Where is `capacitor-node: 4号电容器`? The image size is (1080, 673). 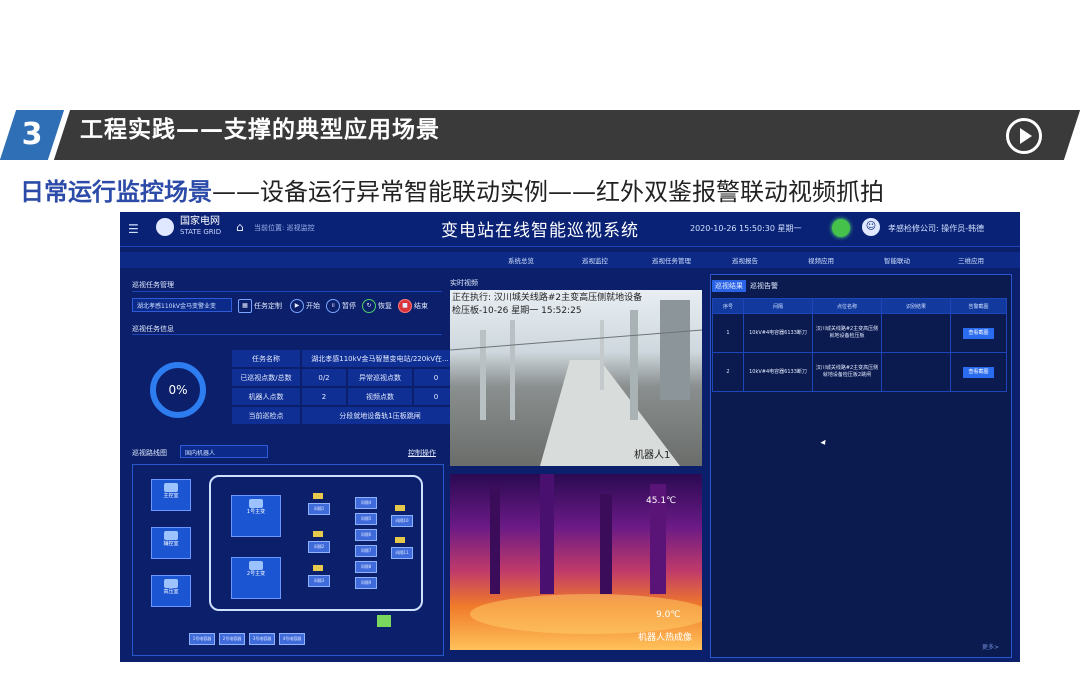 capacitor-node: 4号电容器 is located at coordinates (292, 639).